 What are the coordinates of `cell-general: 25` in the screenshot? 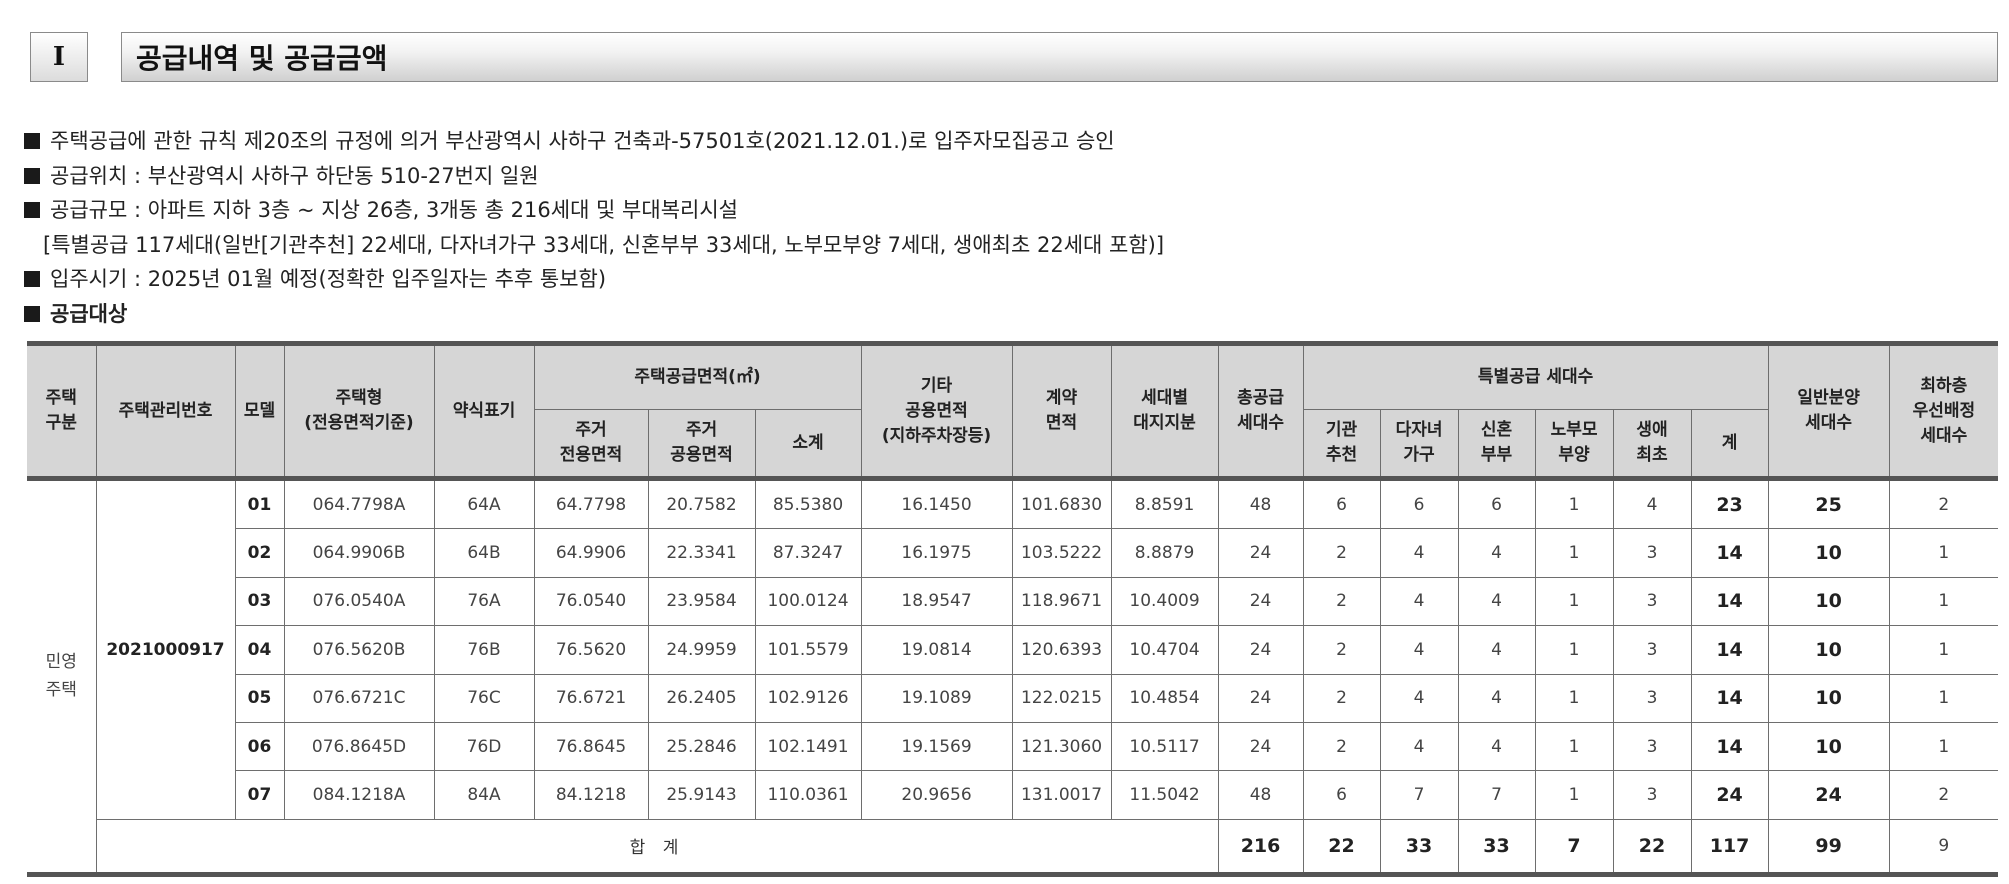 It's located at (1828, 503).